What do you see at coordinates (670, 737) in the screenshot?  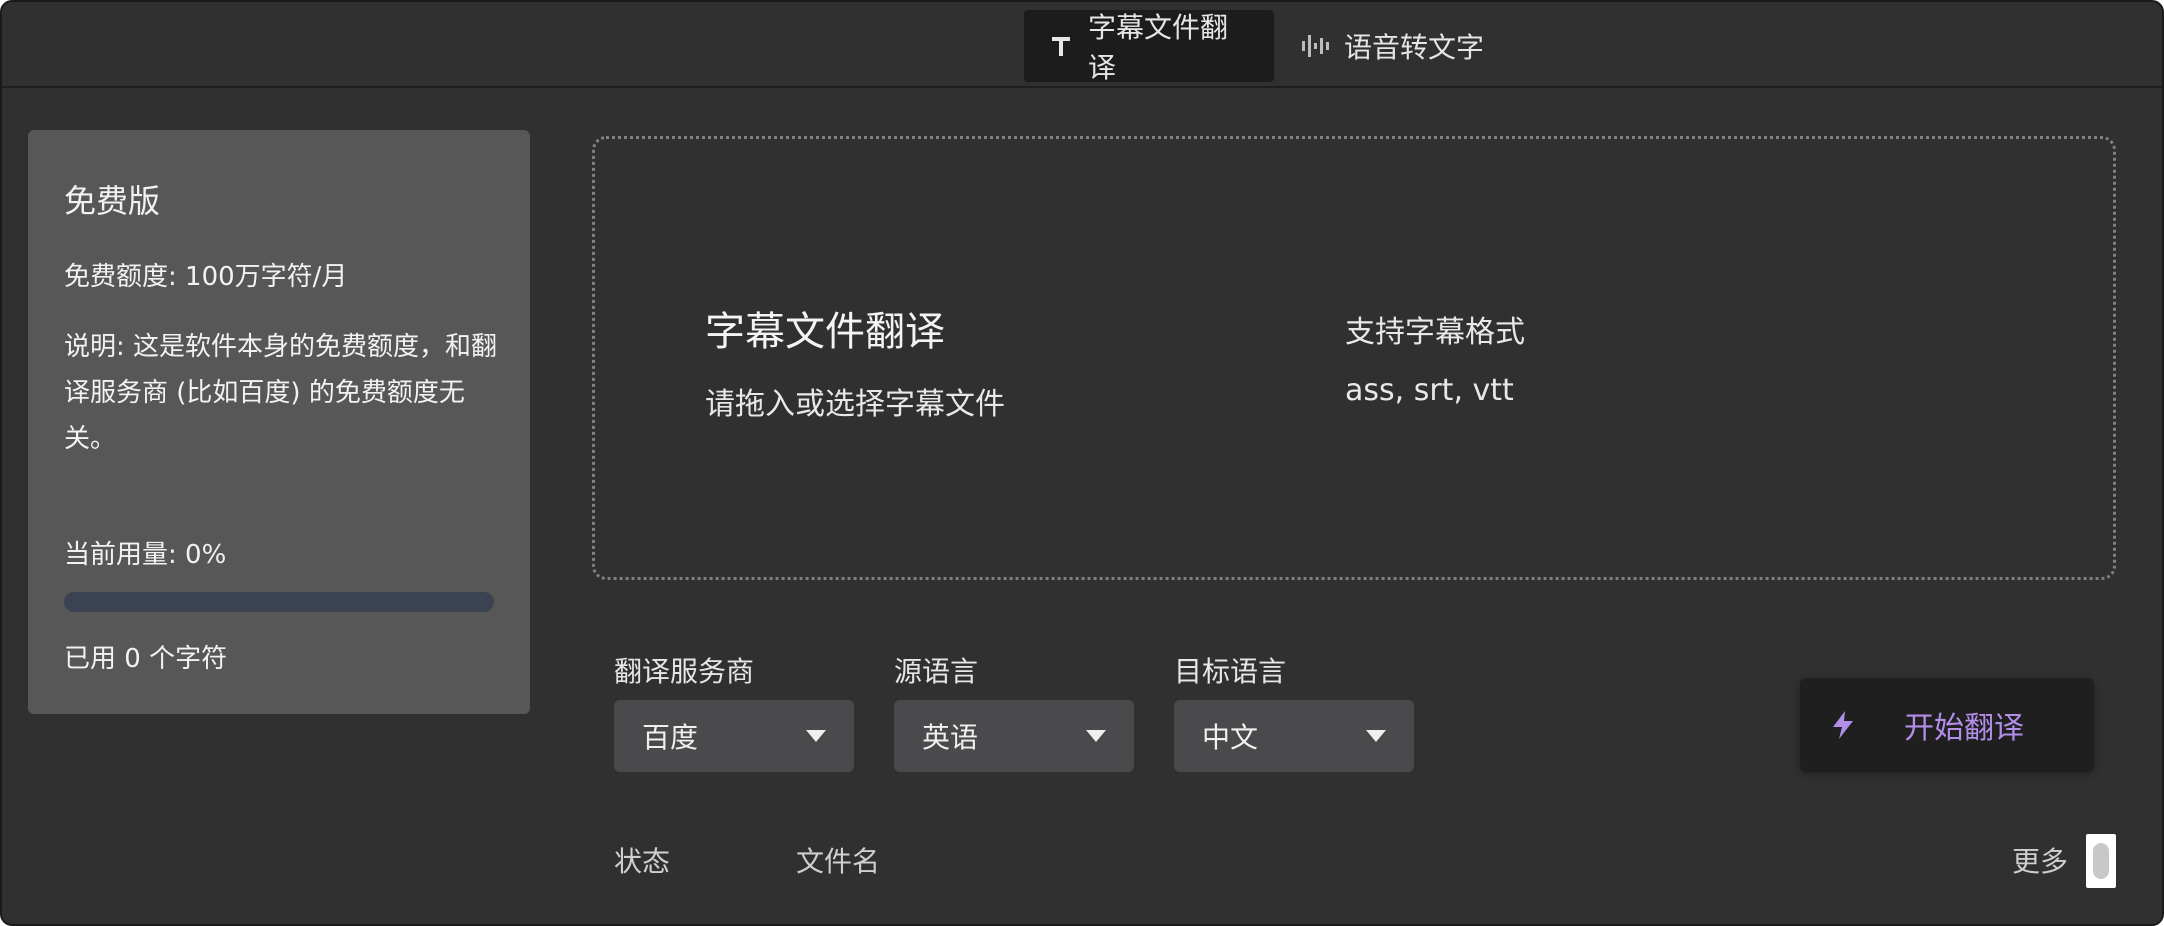 I see `provider-value: 百度` at bounding box center [670, 737].